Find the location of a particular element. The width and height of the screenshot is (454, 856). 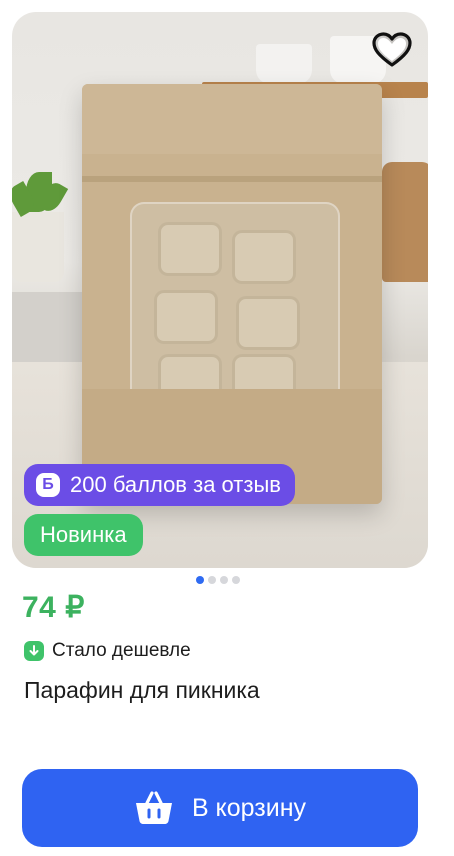

basket-icon is located at coordinates (153, 807).